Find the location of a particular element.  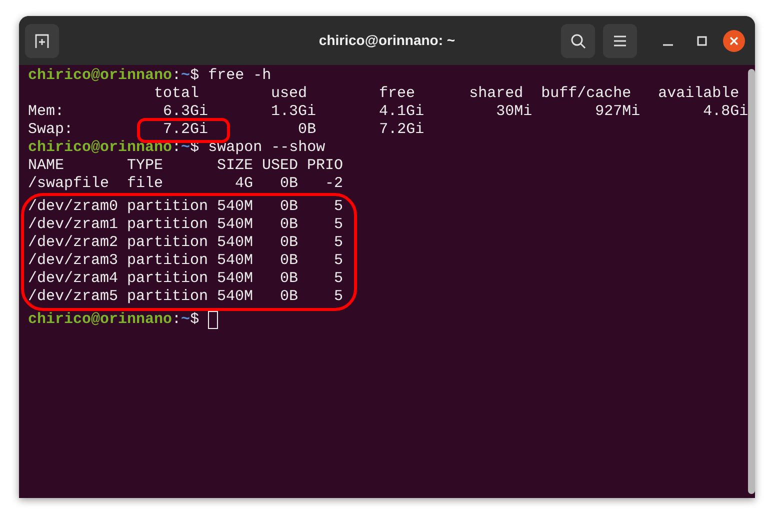

search-icon is located at coordinates (578, 40).